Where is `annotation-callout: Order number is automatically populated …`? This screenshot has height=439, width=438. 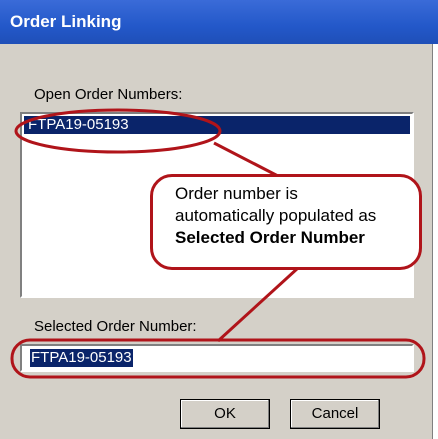 annotation-callout: Order number is automatically populated … is located at coordinates (286, 222).